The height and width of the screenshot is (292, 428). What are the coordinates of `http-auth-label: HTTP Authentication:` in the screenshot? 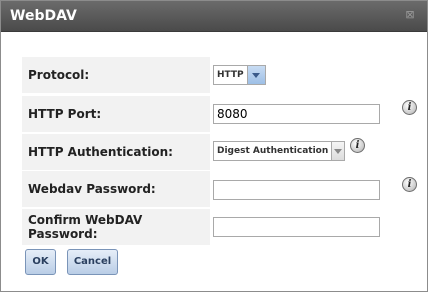 It's located at (116, 152).